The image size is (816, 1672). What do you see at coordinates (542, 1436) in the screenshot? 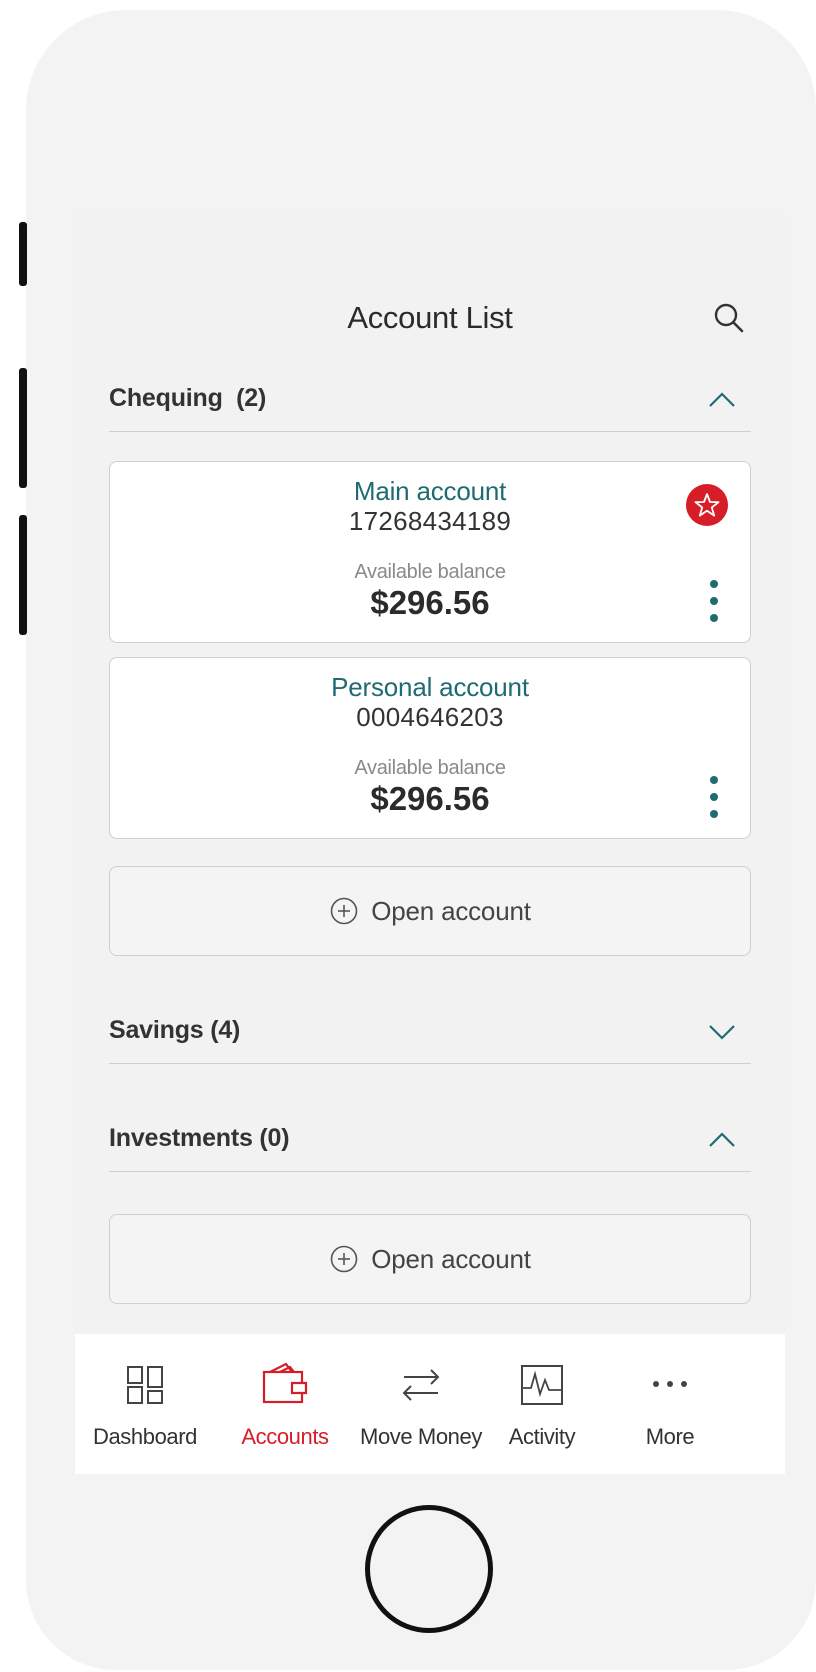
I see `tab-label: Activity` at bounding box center [542, 1436].